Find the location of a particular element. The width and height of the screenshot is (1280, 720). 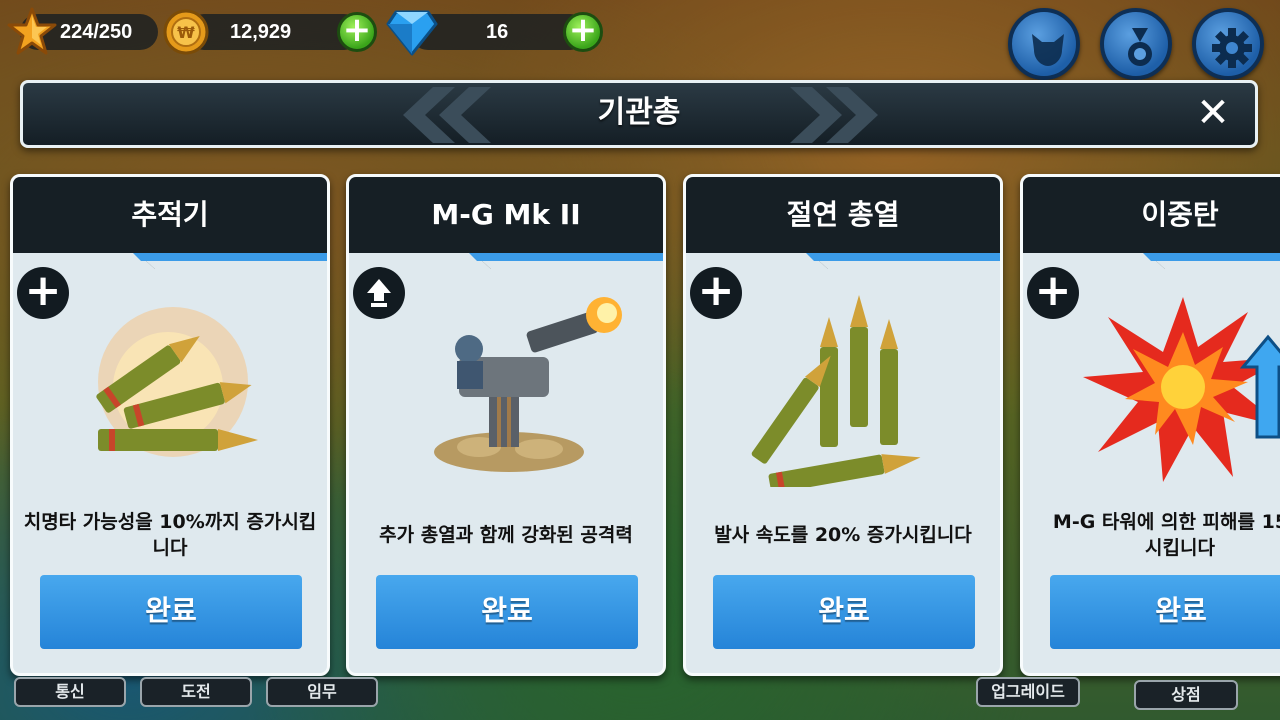

page-title: 기관총 is located at coordinates (639, 112).